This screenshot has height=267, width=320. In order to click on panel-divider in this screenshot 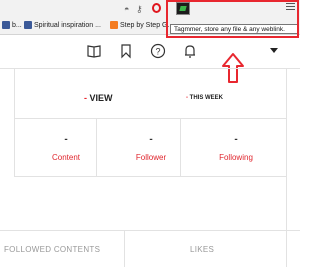, I will do `click(14, 122)`.